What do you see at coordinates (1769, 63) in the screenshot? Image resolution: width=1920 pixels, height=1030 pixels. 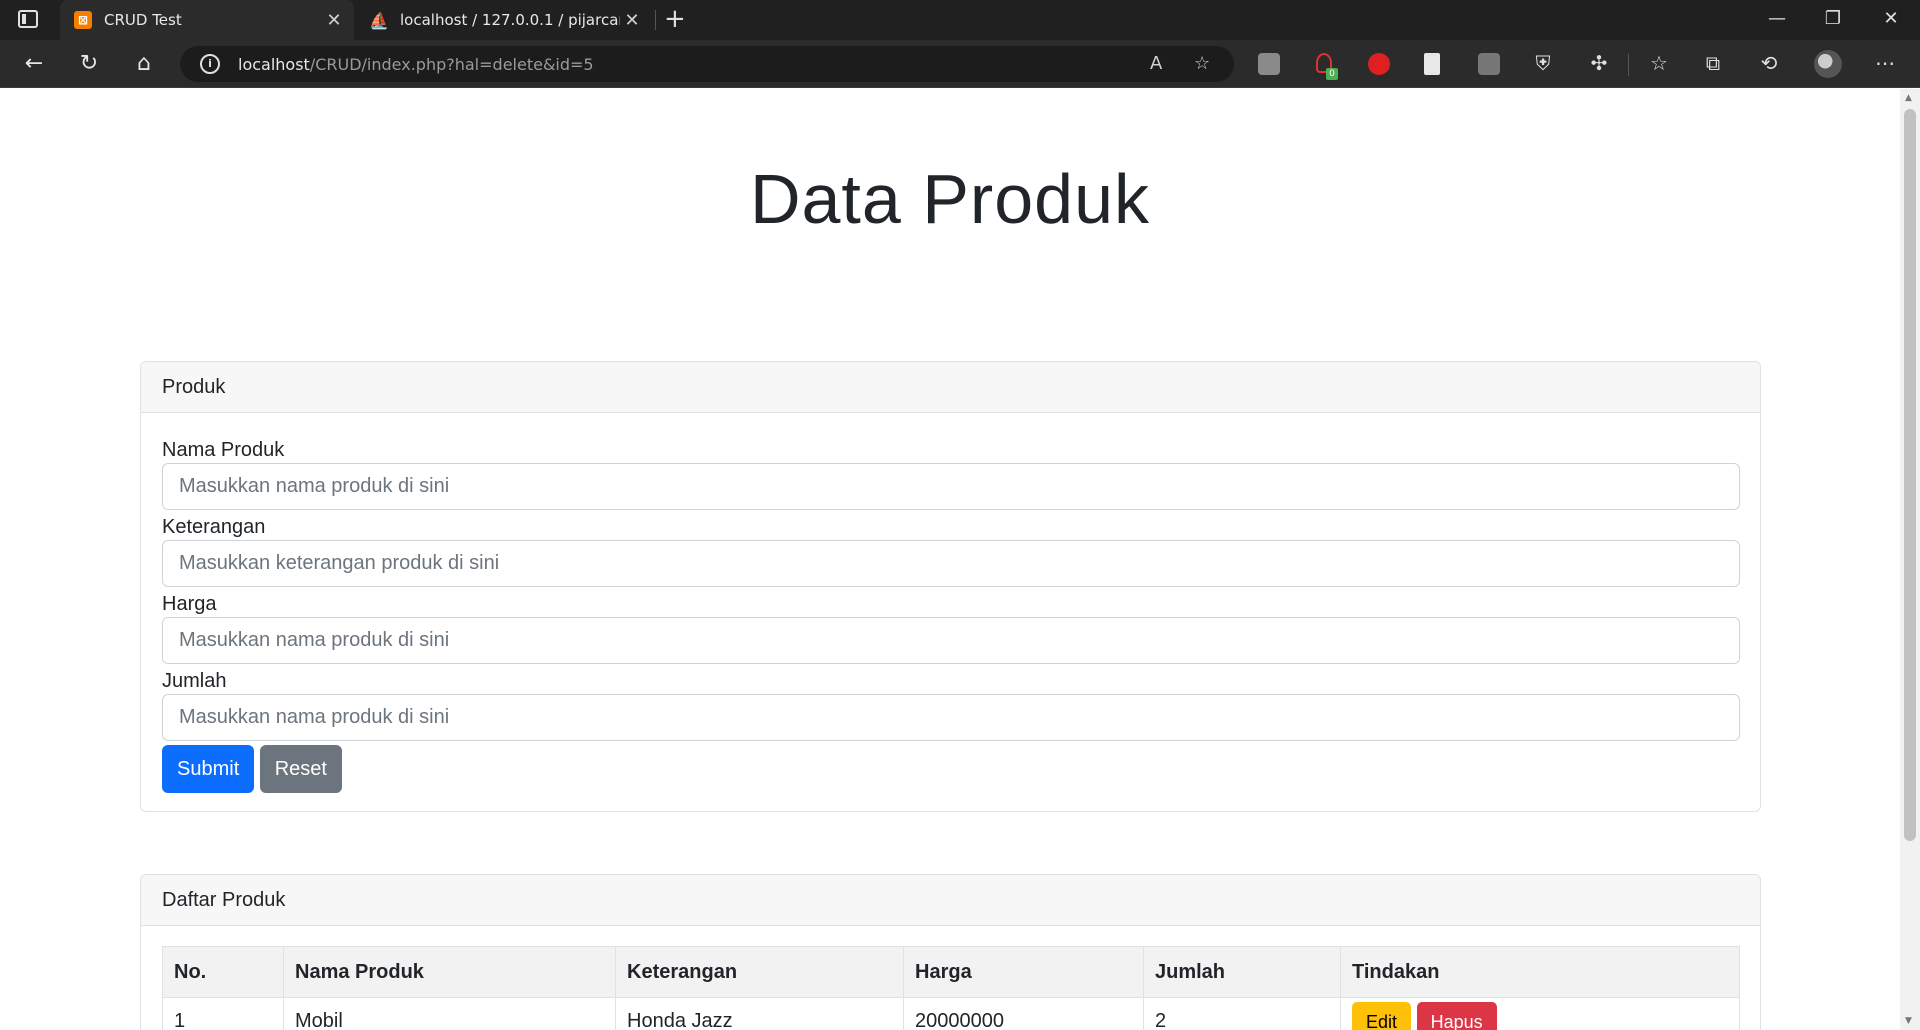 I see `history-icon: ⟲` at bounding box center [1769, 63].